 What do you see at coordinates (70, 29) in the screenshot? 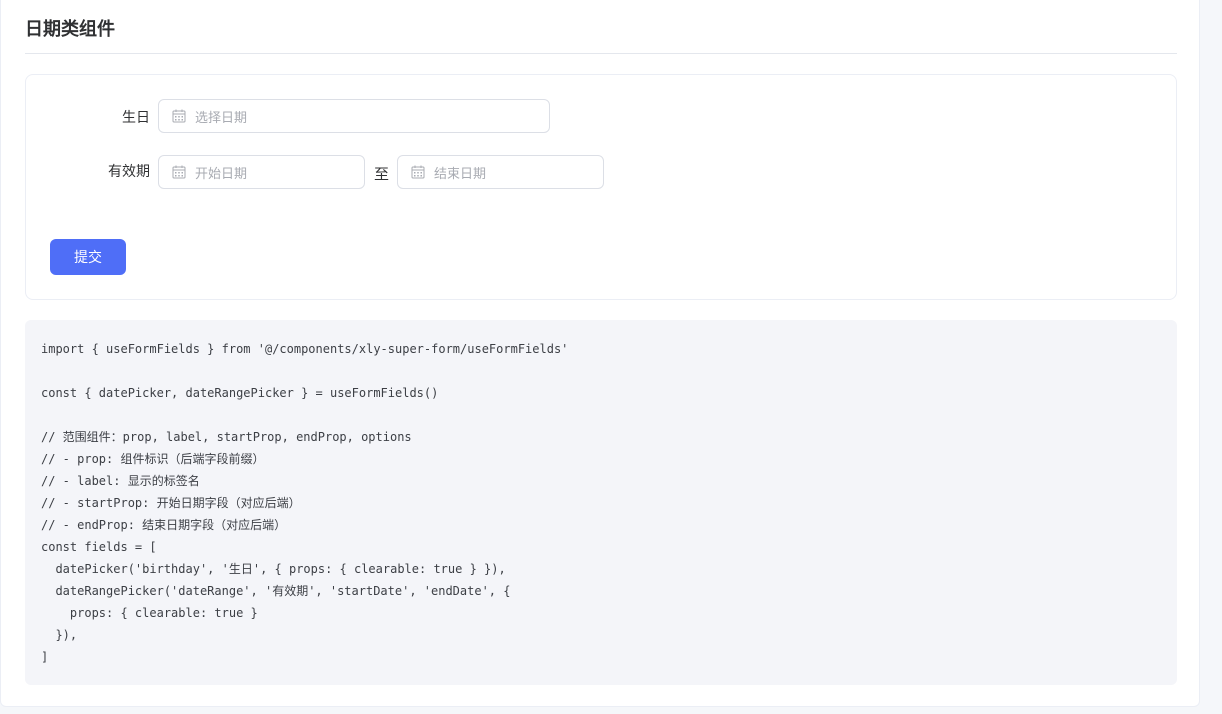
I see `section-title: 日期类组件` at bounding box center [70, 29].